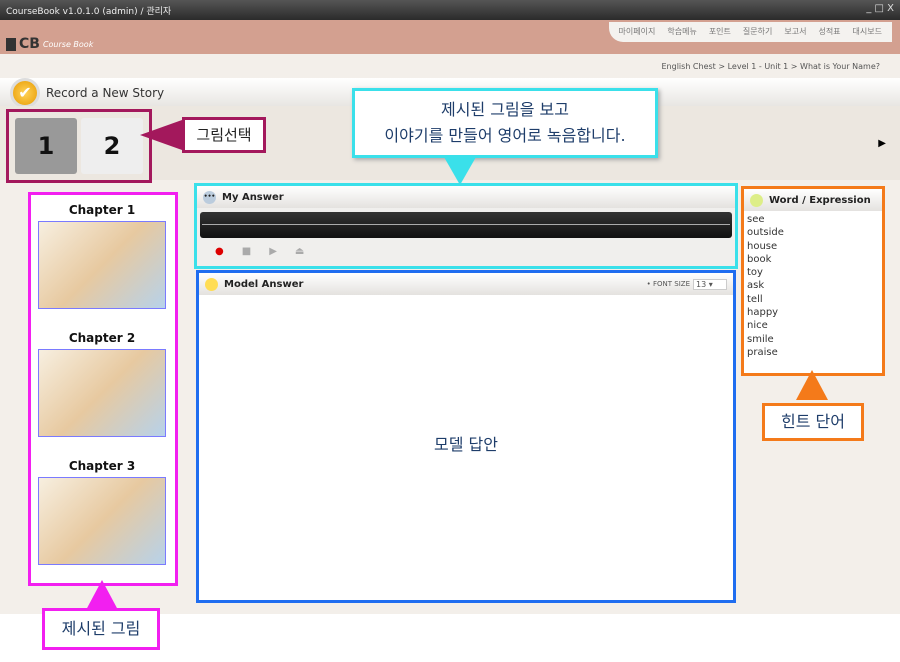 Image resolution: width=900 pixels, height=662 pixels. What do you see at coordinates (668, 284) in the screenshot?
I see `font-size-label: • FONT SIZE` at bounding box center [668, 284].